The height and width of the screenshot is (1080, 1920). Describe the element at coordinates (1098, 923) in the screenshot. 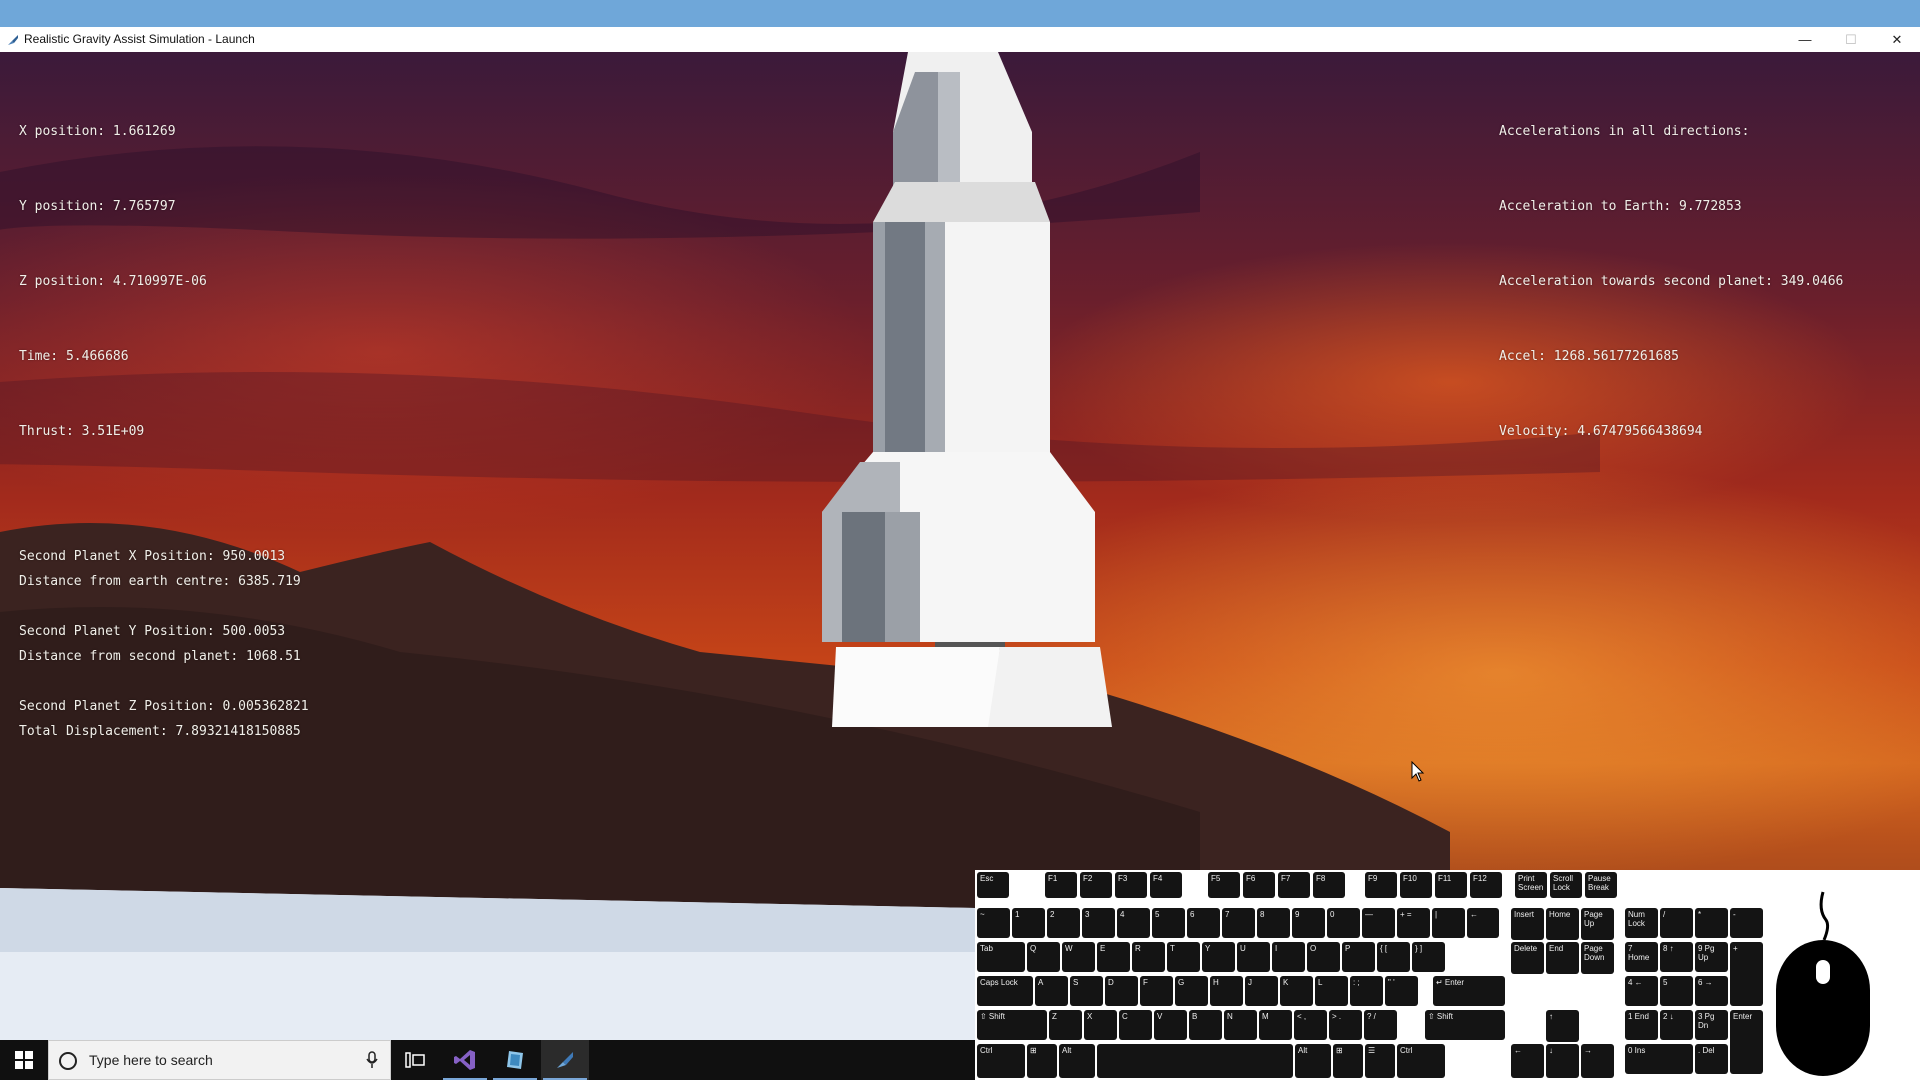

I see `key-num-3: 3` at that location.